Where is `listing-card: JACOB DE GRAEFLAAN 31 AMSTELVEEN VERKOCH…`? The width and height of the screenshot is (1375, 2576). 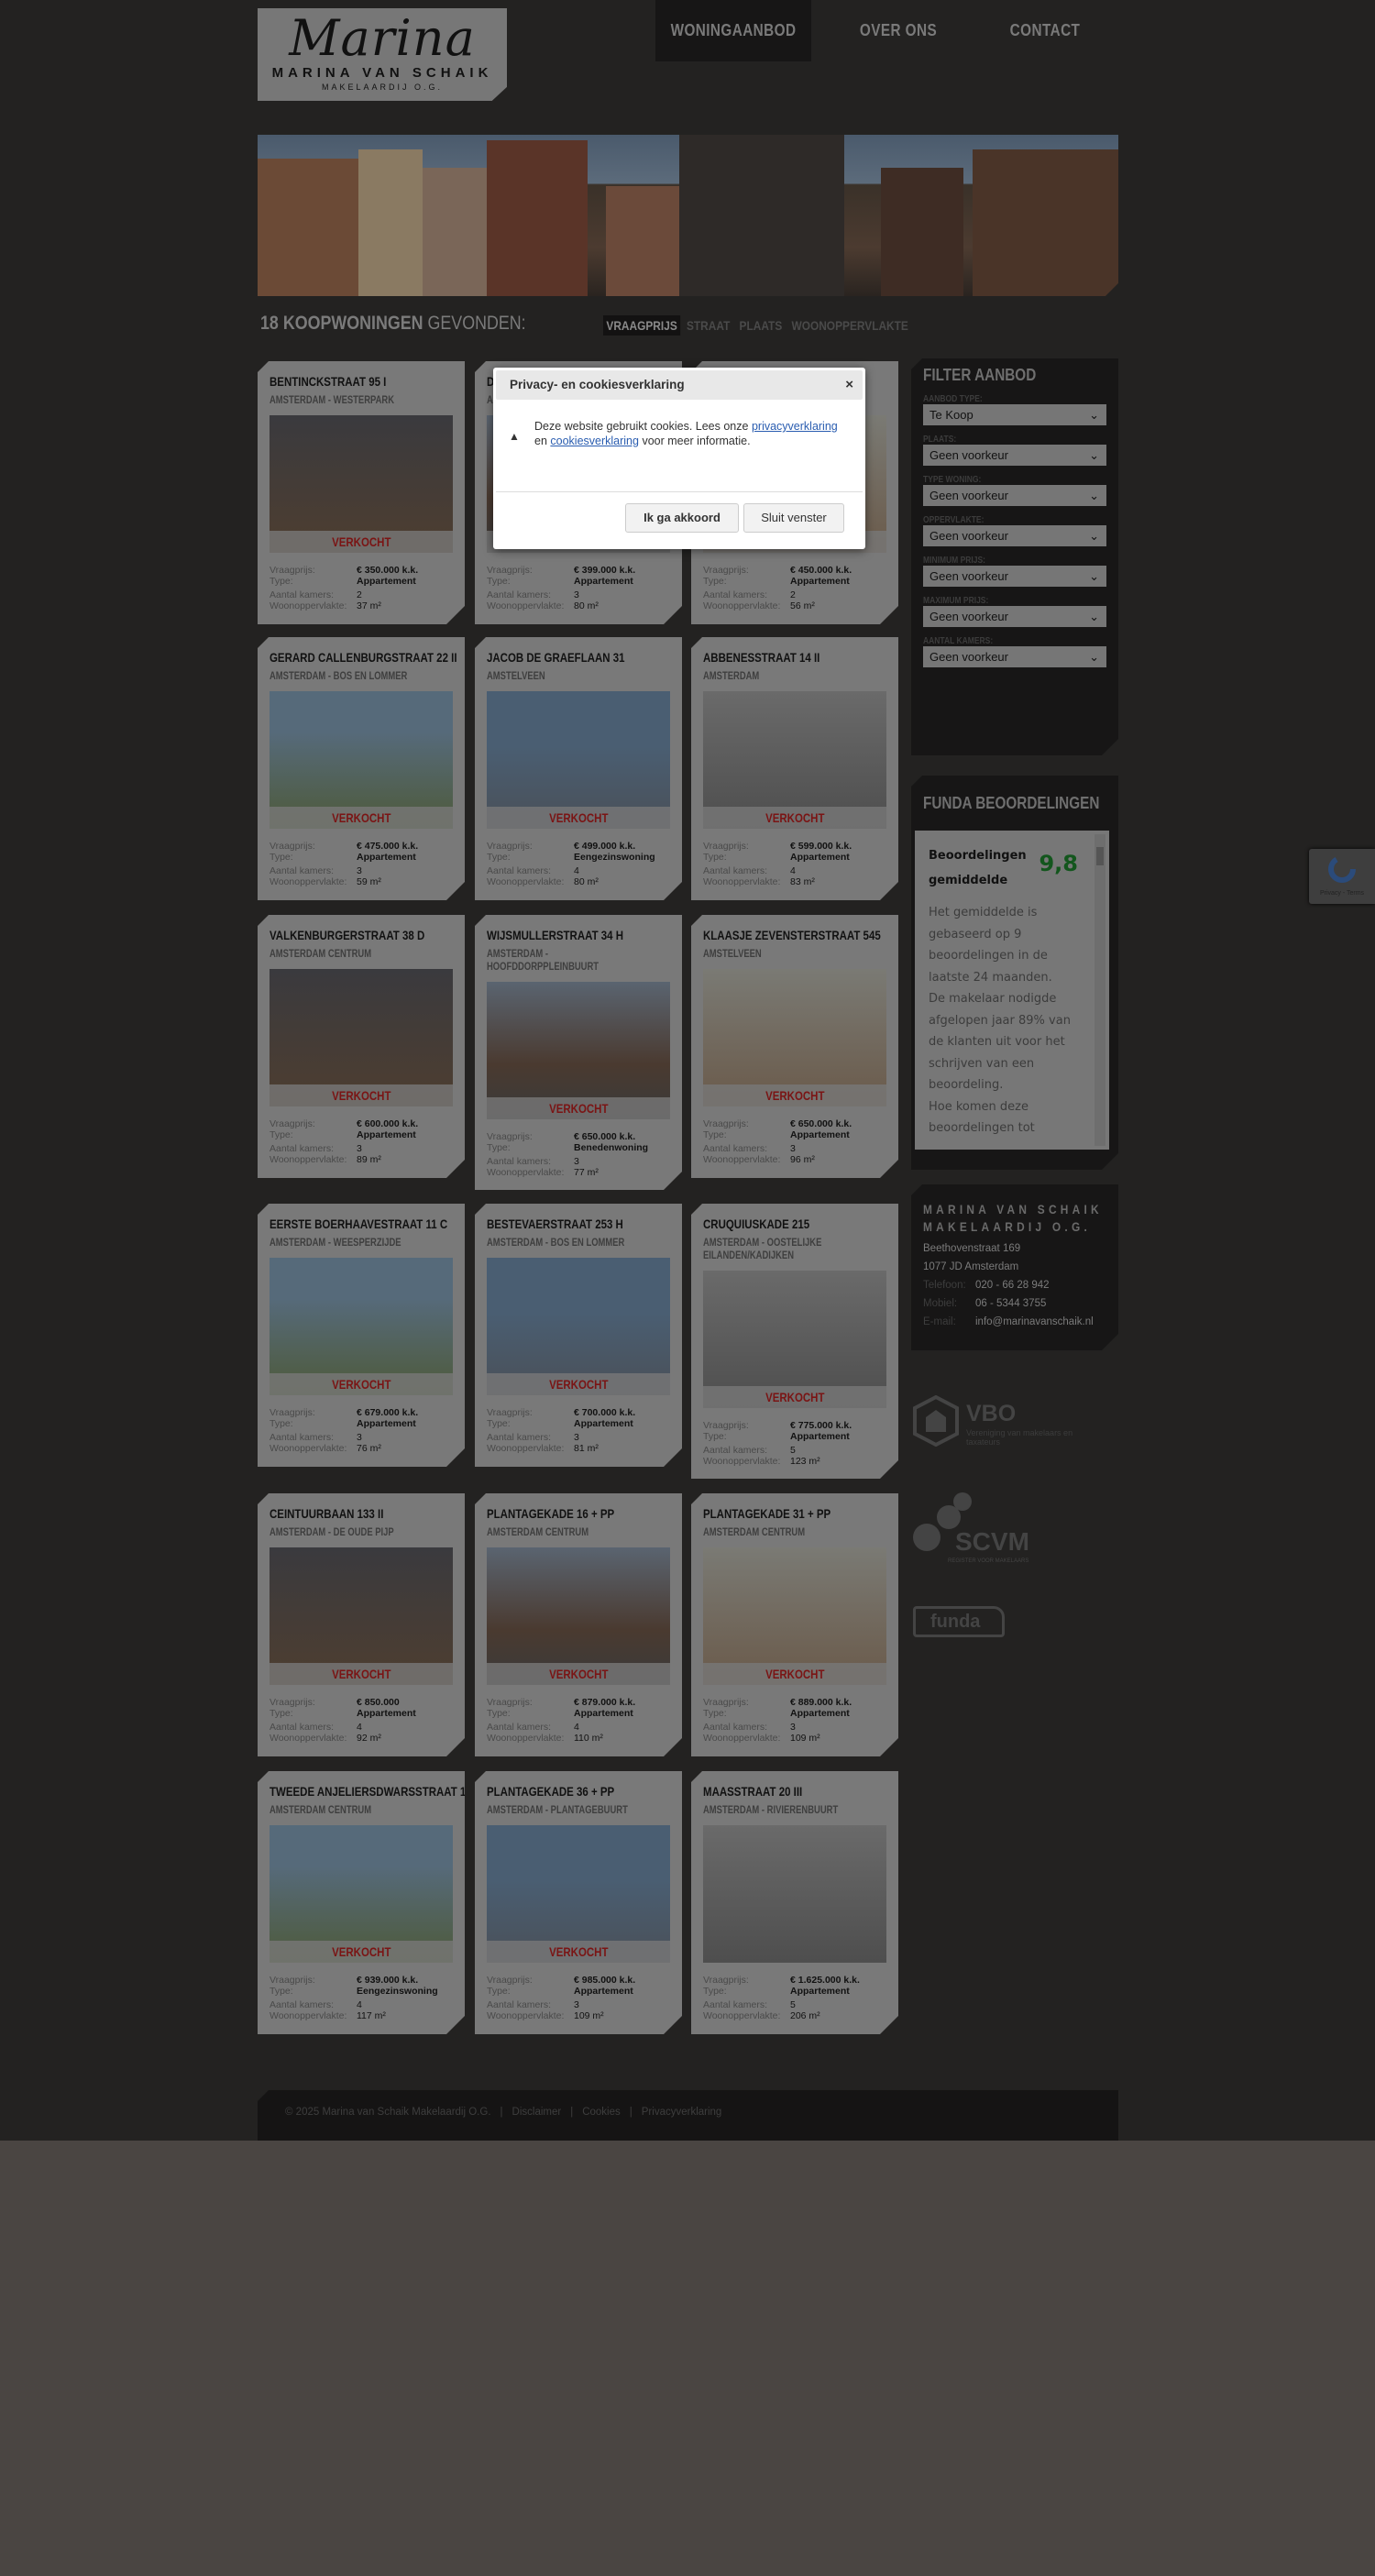
listing-card: JACOB DE GRAEFLAAN 31 AMSTELVEEN VERKOCH… is located at coordinates (578, 769).